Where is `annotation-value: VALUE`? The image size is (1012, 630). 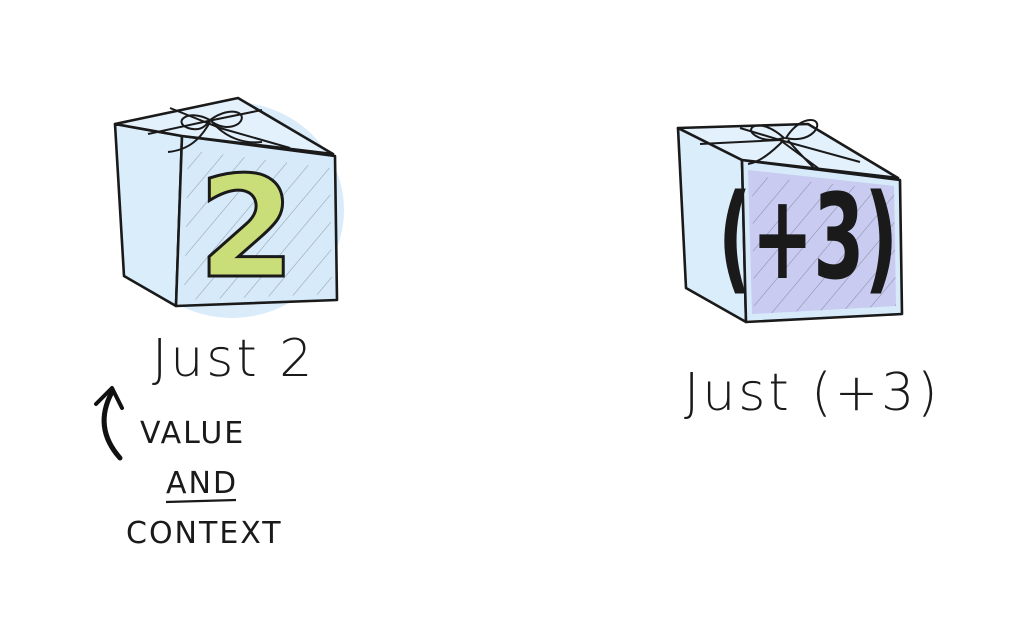 annotation-value: VALUE is located at coordinates (192, 433).